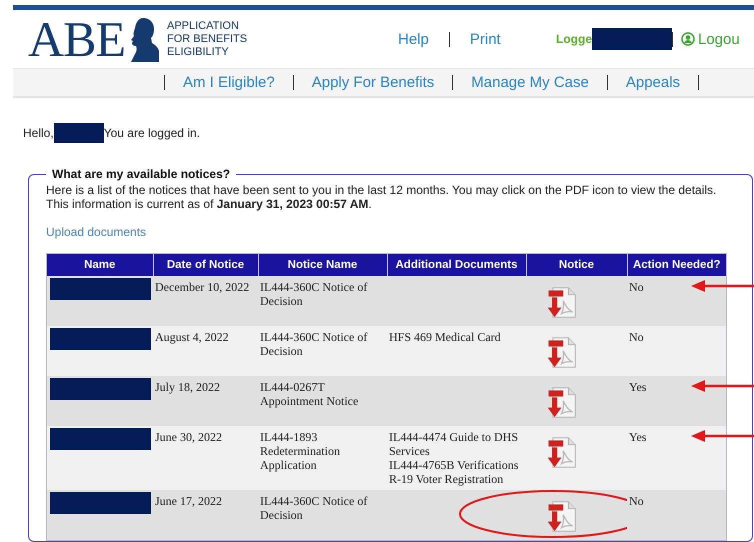 This screenshot has height=542, width=754. What do you see at coordinates (456, 265) in the screenshot?
I see `column-header: Additional Documents` at bounding box center [456, 265].